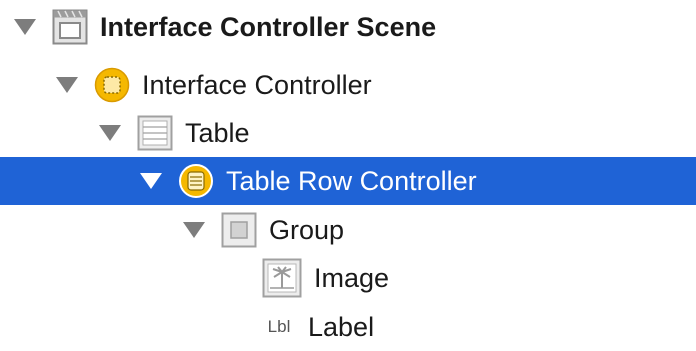 The image size is (696, 351). I want to click on outline-row-label: Interface Controller, so click(257, 84).